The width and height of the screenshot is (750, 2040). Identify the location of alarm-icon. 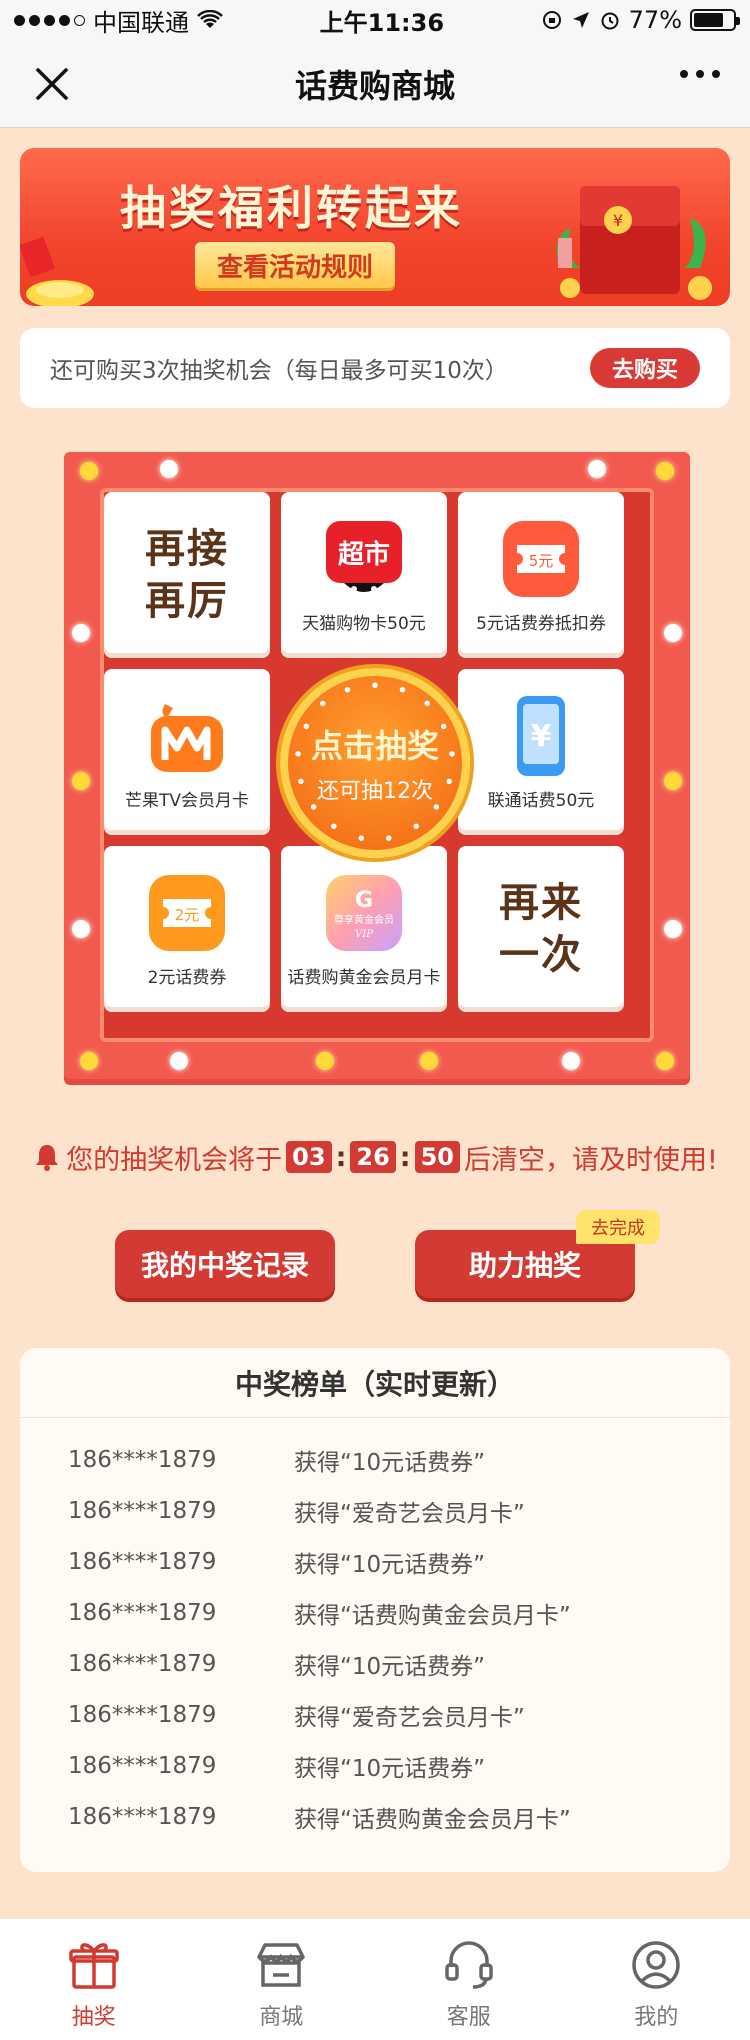
(610, 21).